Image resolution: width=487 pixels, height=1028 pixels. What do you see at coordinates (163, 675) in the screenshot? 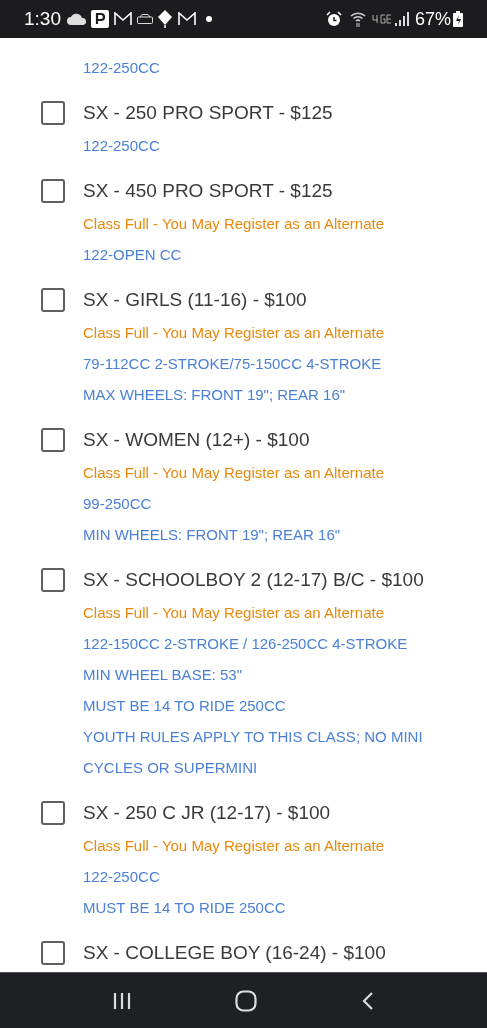
I see `class-requirement: MIN WHEEL BASE: 53"` at bounding box center [163, 675].